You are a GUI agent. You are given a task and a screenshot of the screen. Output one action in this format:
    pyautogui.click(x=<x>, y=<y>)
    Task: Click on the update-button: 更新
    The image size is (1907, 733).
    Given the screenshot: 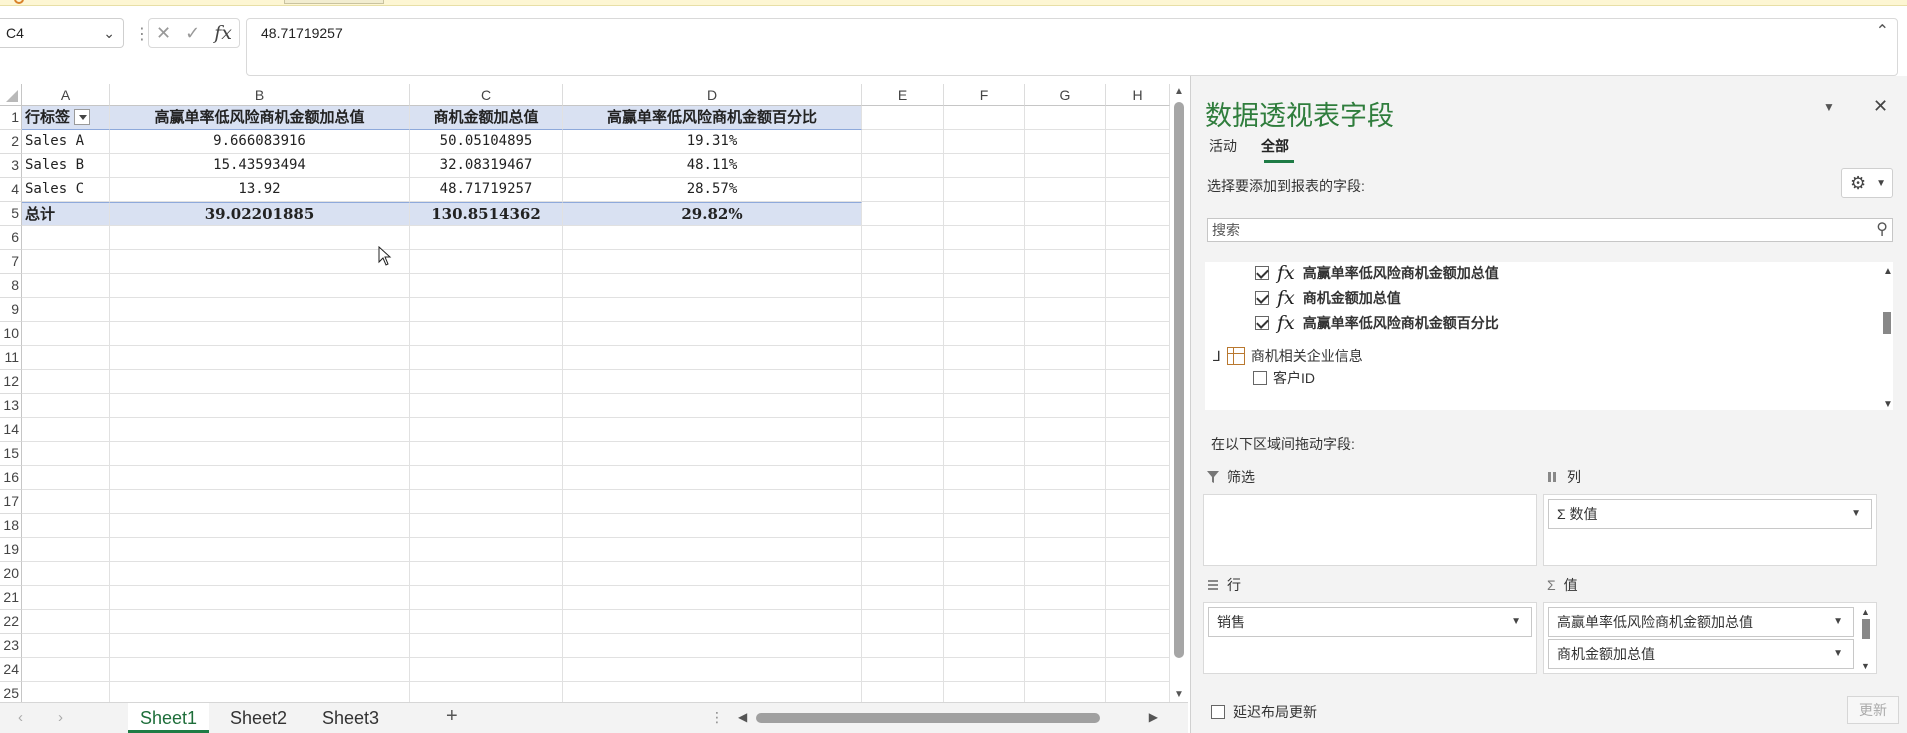 What is the action you would take?
    pyautogui.click(x=1873, y=710)
    